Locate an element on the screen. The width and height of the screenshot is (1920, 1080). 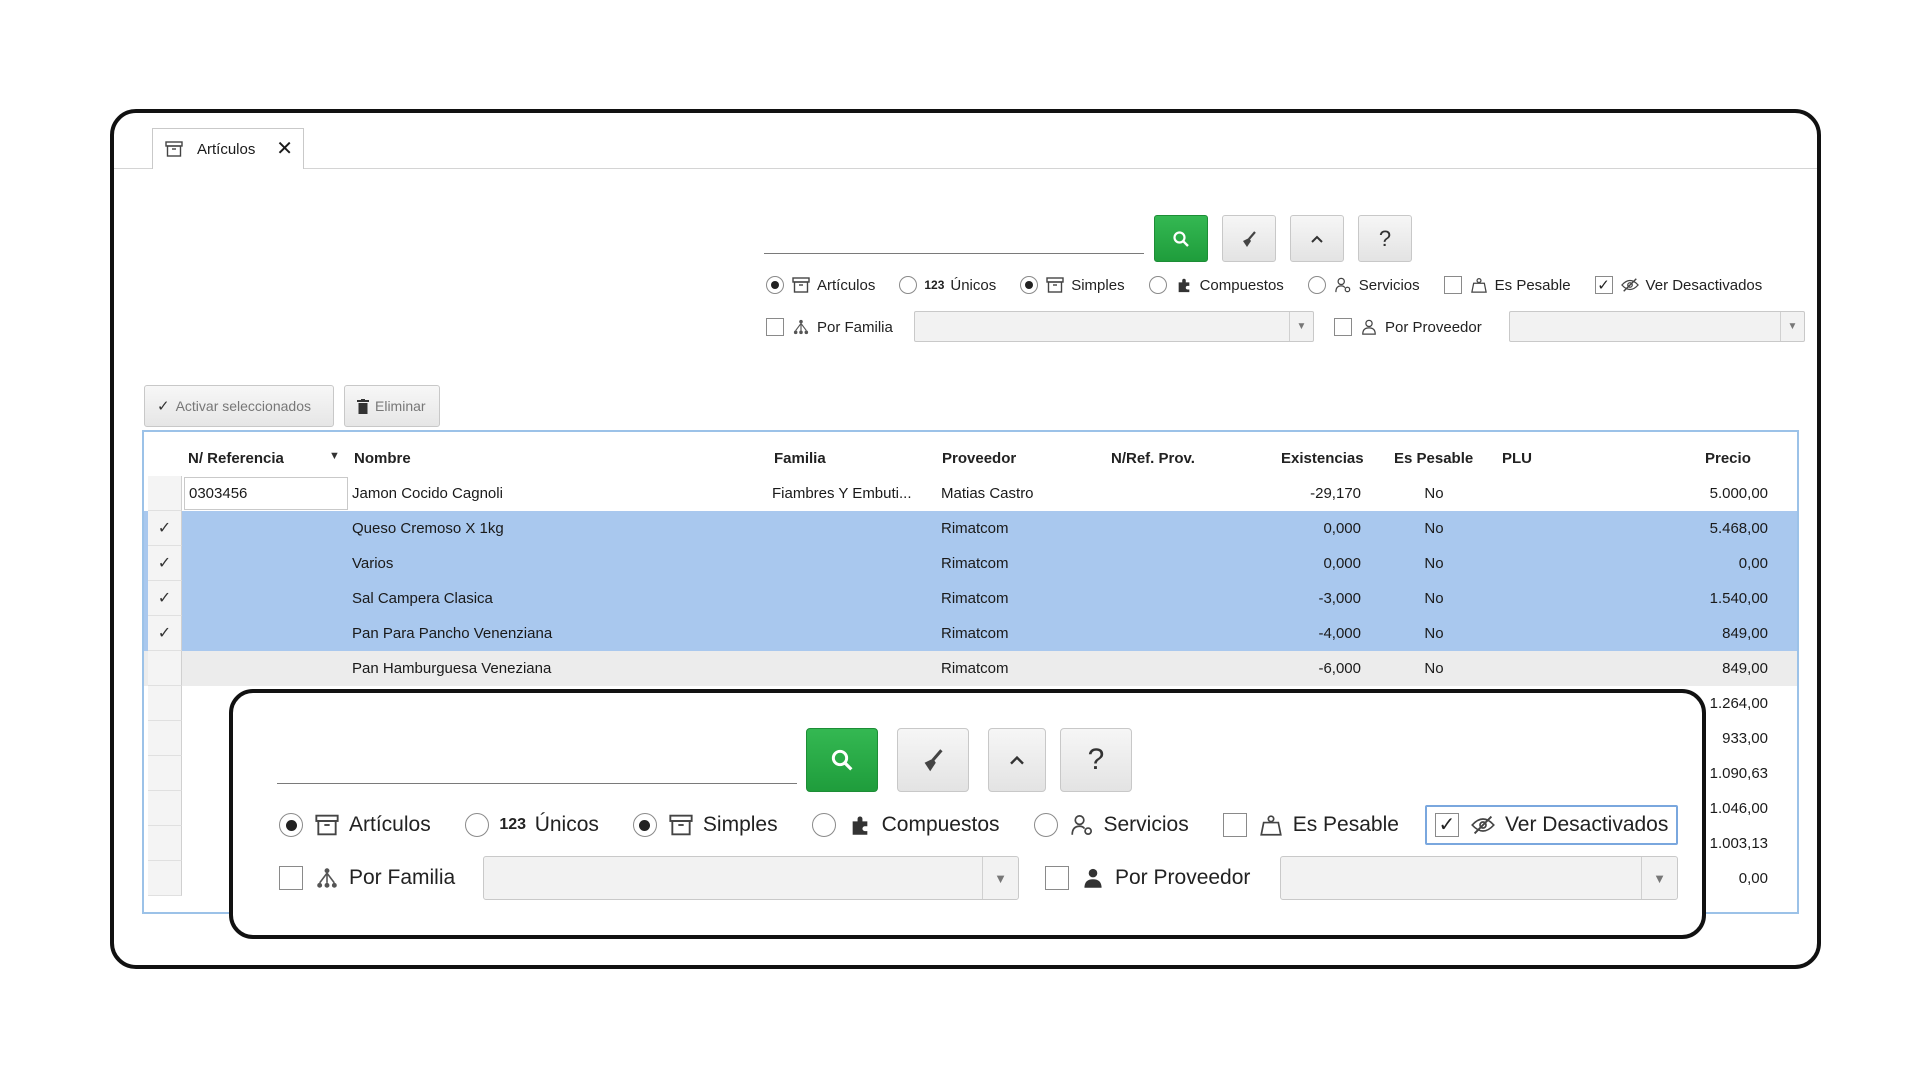
radio-articulos: Artículos is located at coordinates (820, 285).